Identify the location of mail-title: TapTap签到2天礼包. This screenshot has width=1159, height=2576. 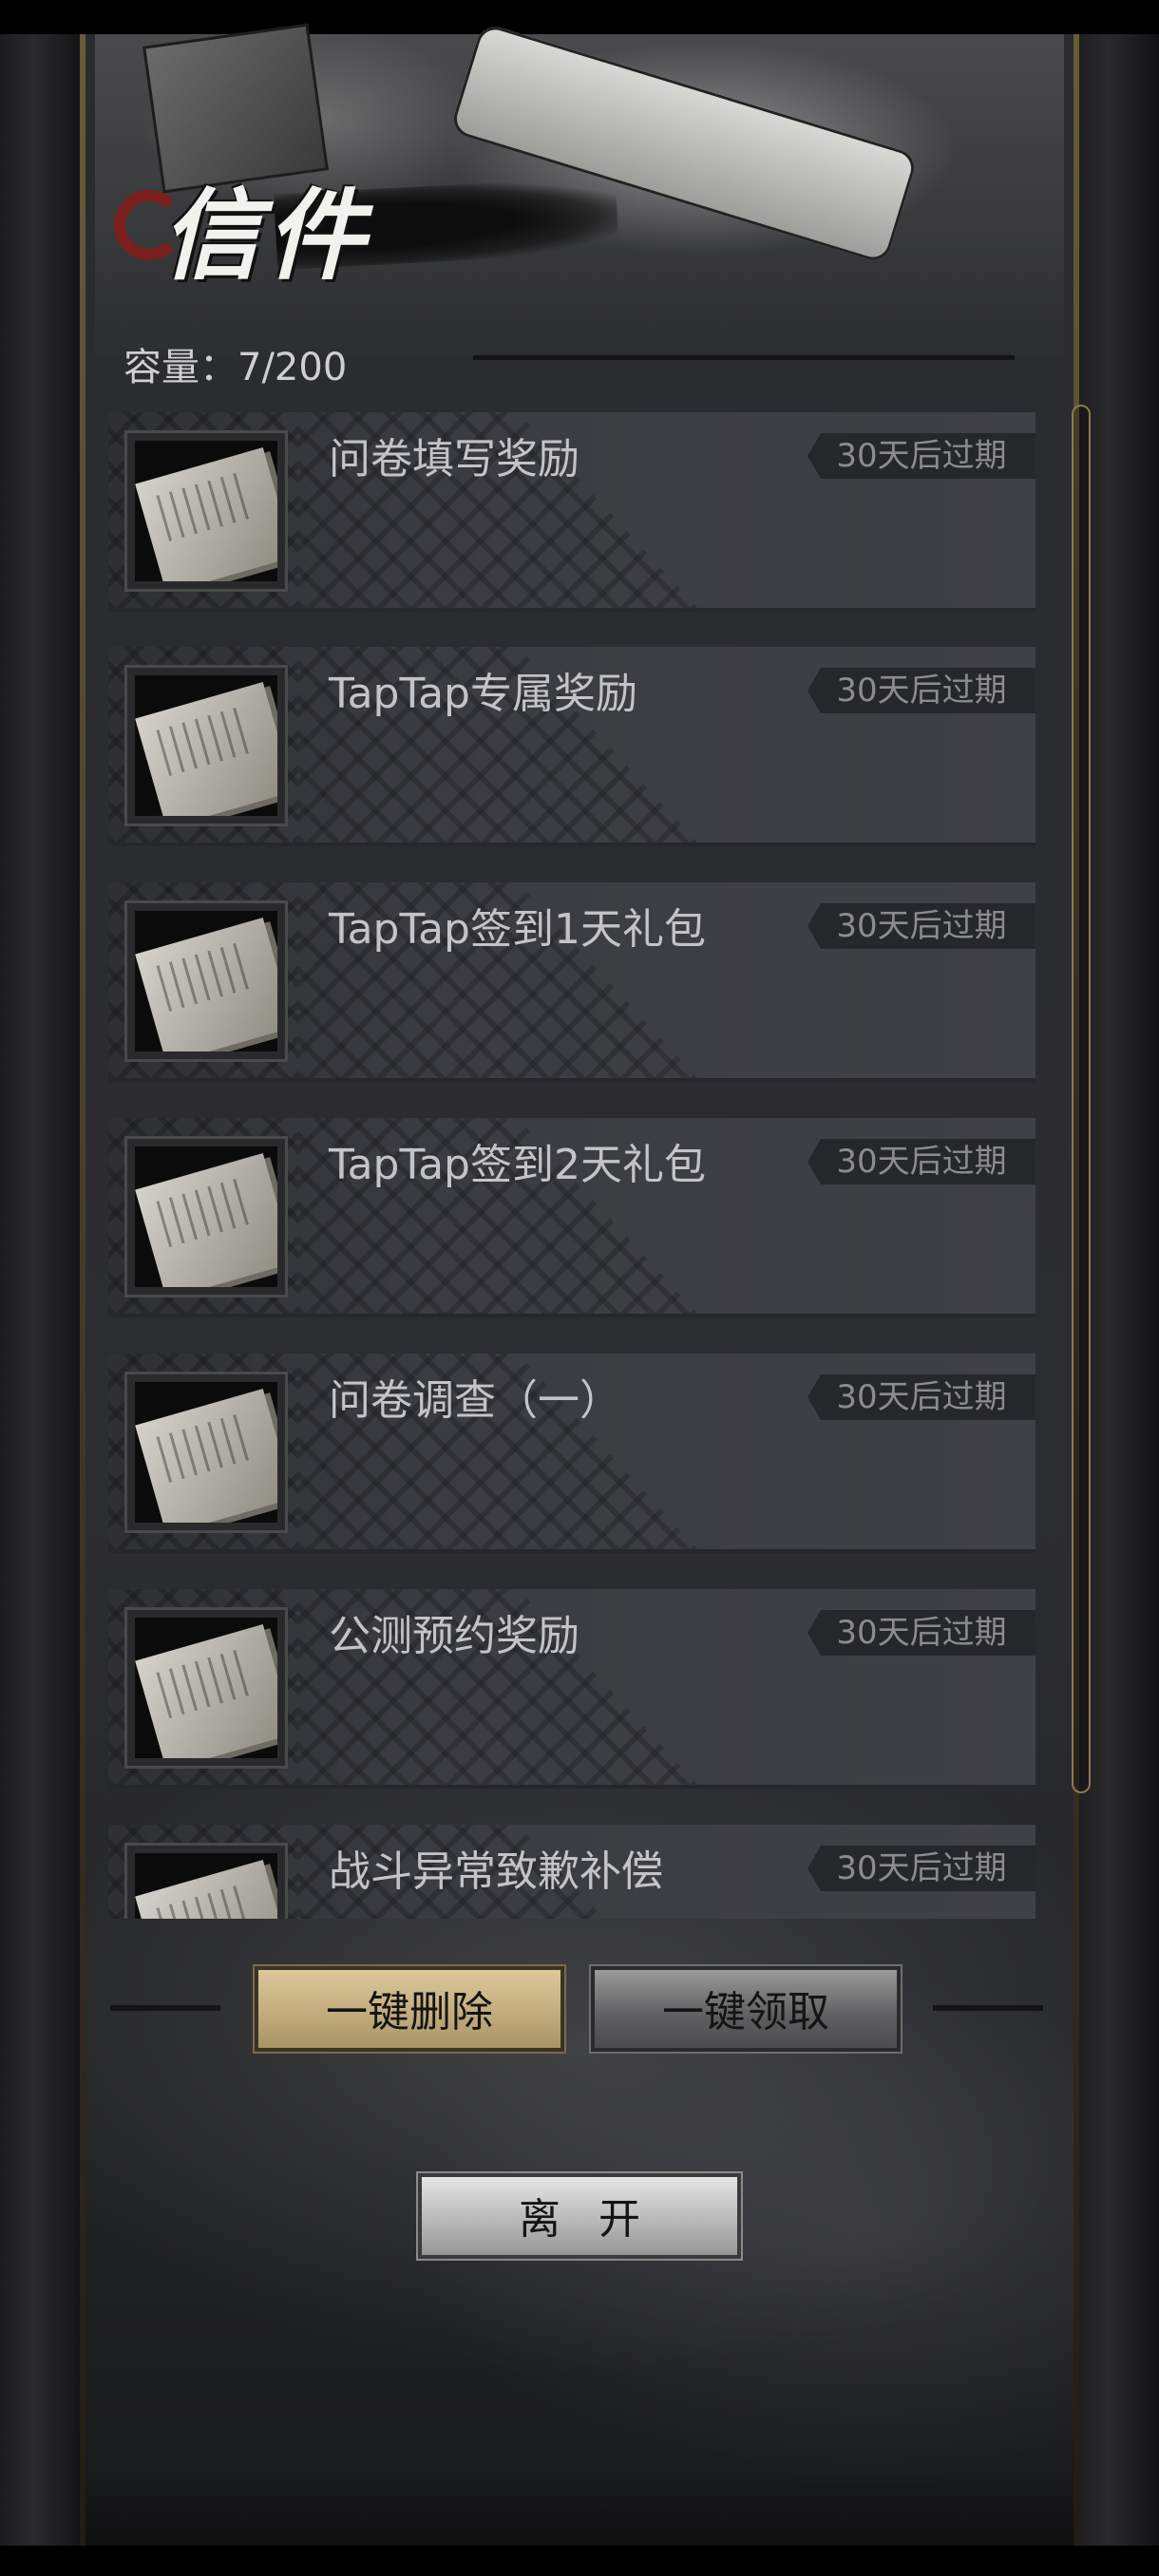
(517, 1165).